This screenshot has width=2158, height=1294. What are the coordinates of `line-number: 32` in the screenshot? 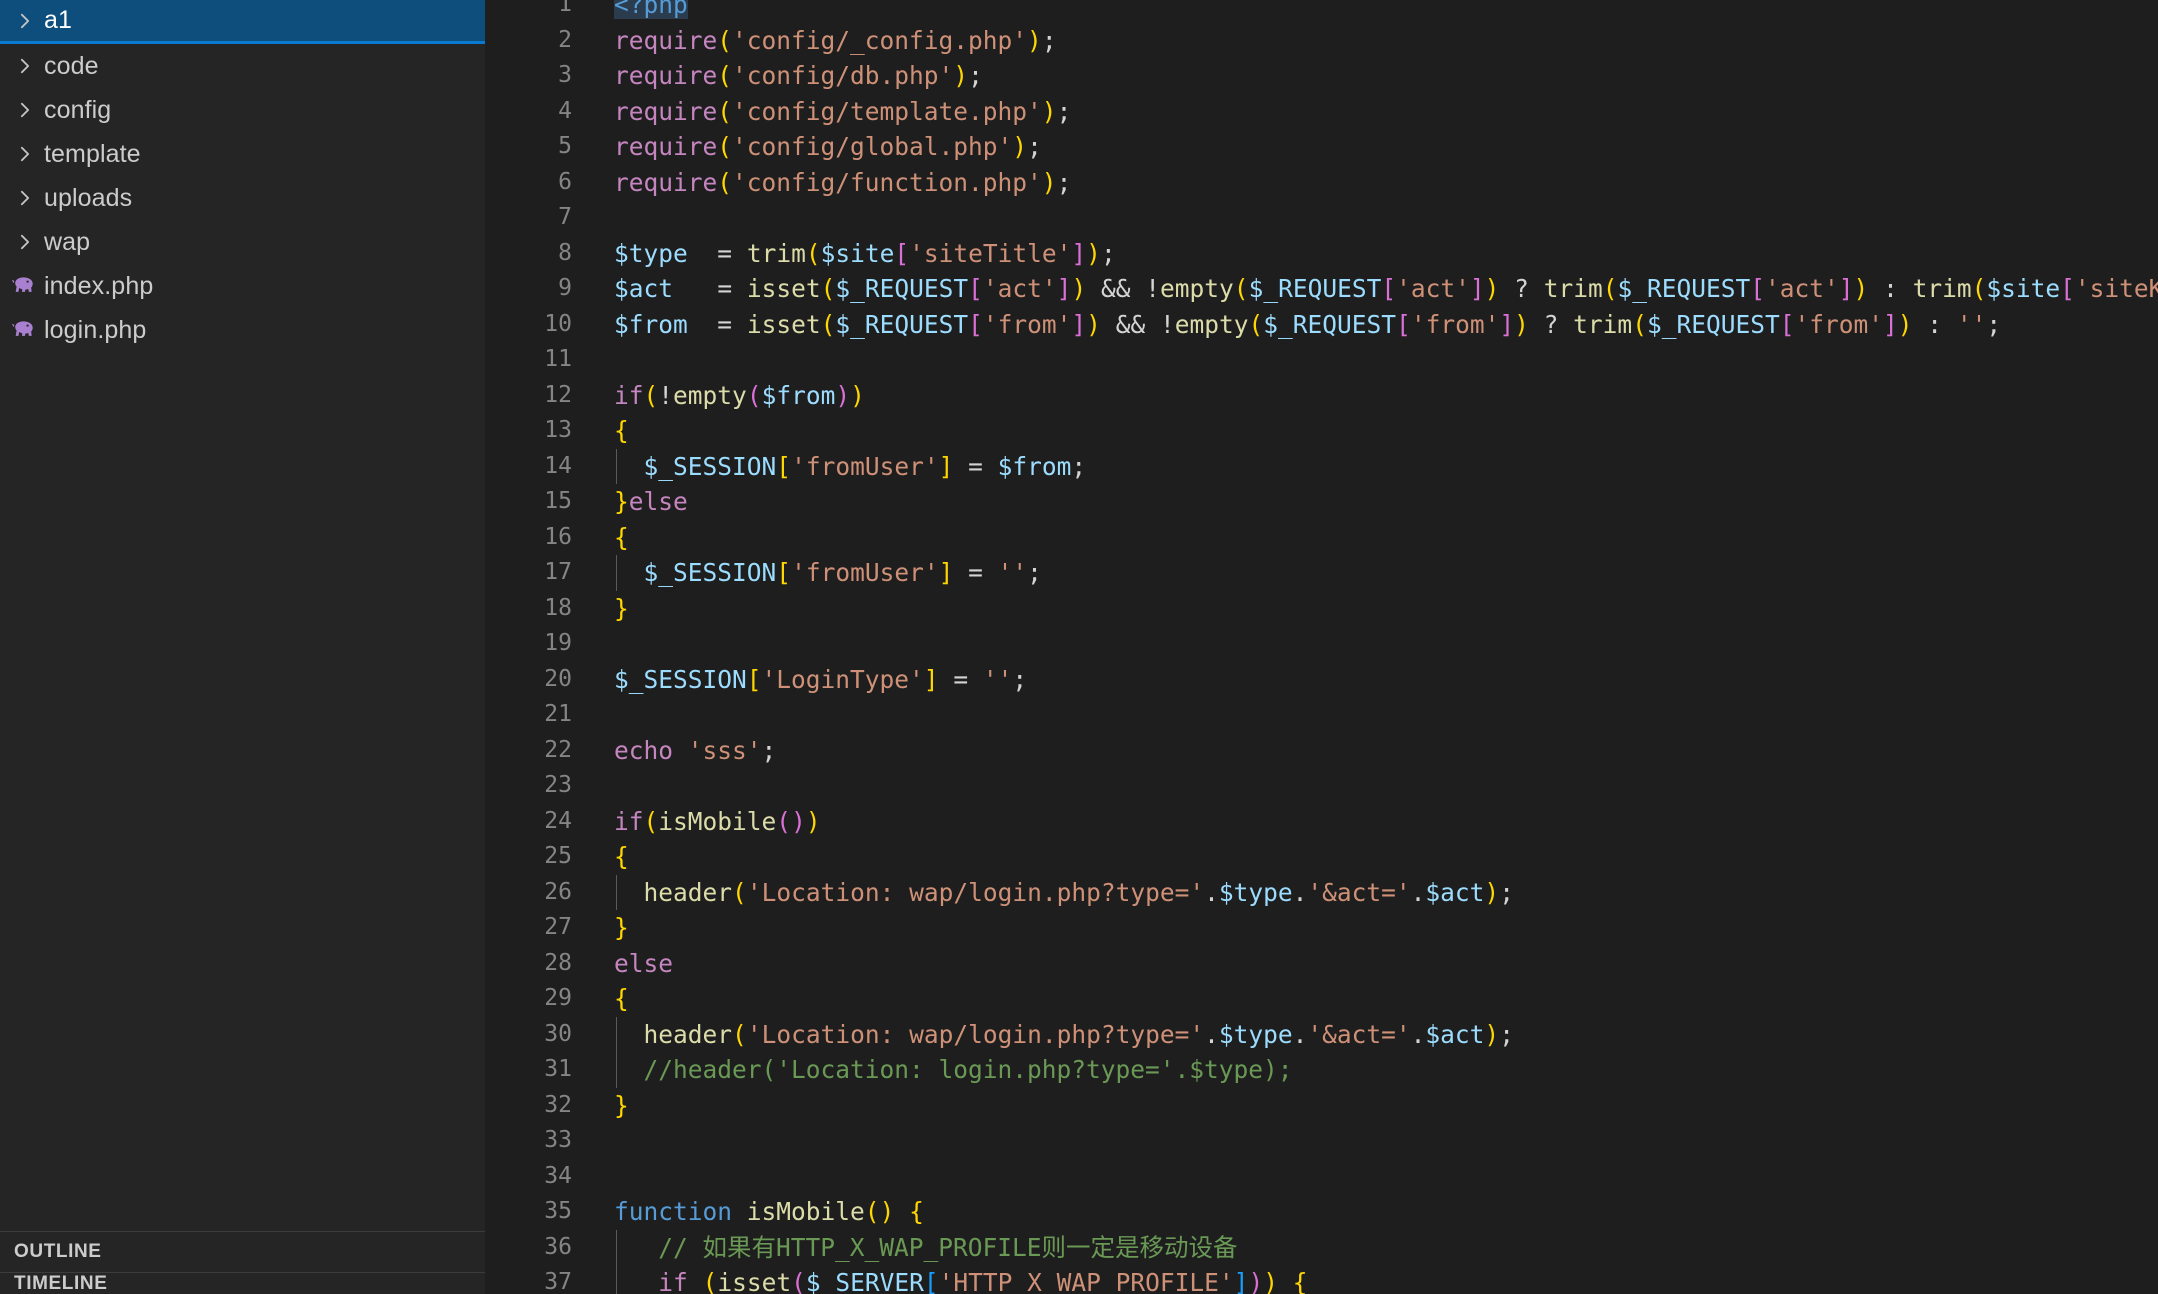 It's located at (558, 1104).